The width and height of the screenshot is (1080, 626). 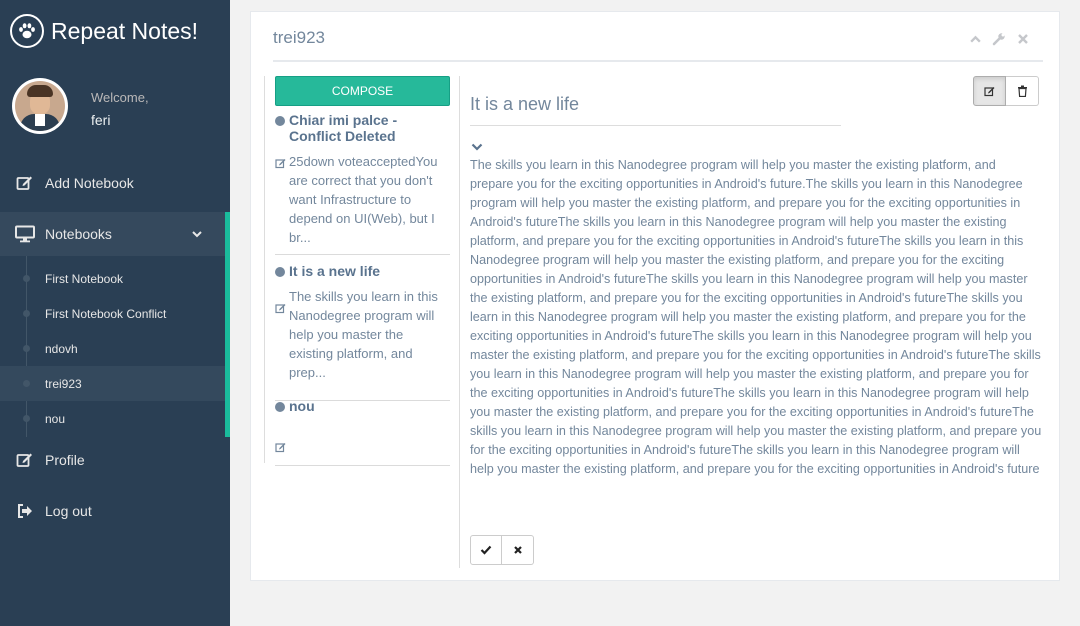 I want to click on notebook-item: nou, so click(x=112, y=418).